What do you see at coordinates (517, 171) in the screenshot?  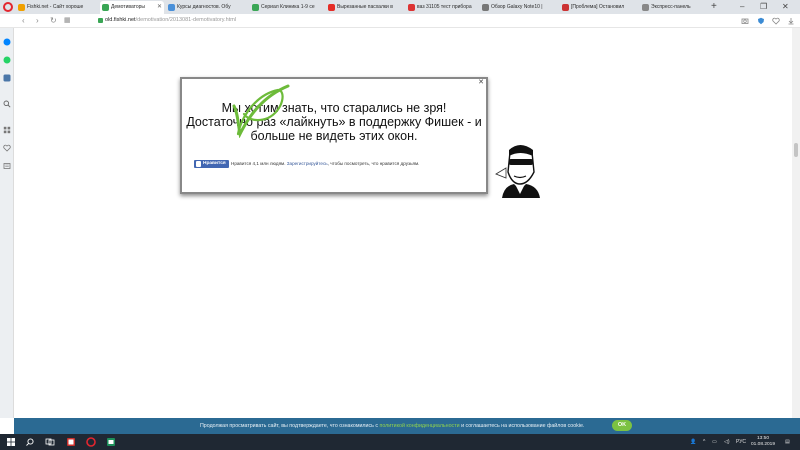 I see `terminator-mascot-icon` at bounding box center [517, 171].